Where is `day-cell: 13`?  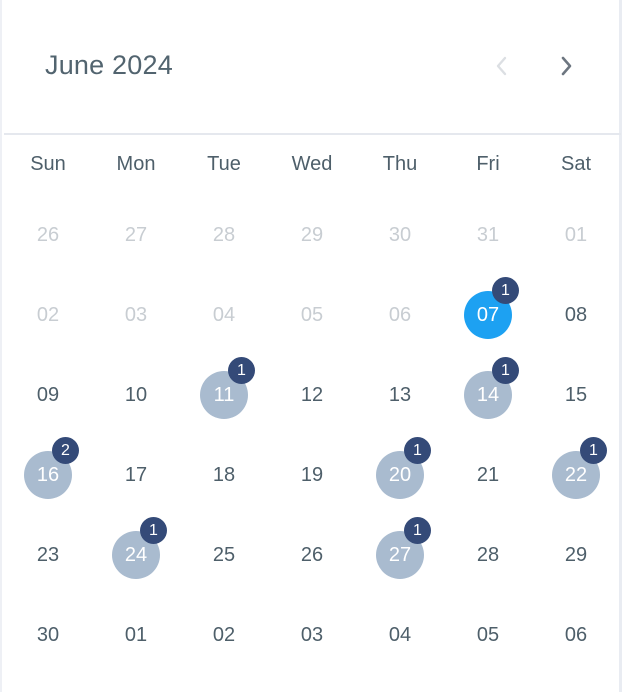 day-cell: 13 is located at coordinates (400, 395).